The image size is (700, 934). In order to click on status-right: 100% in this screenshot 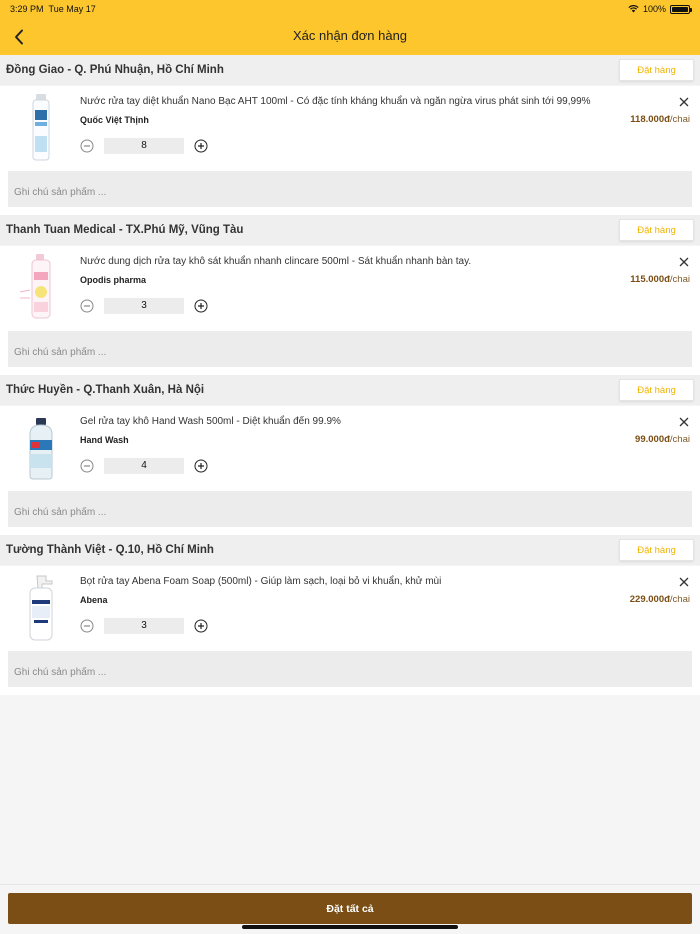, I will do `click(660, 9)`.